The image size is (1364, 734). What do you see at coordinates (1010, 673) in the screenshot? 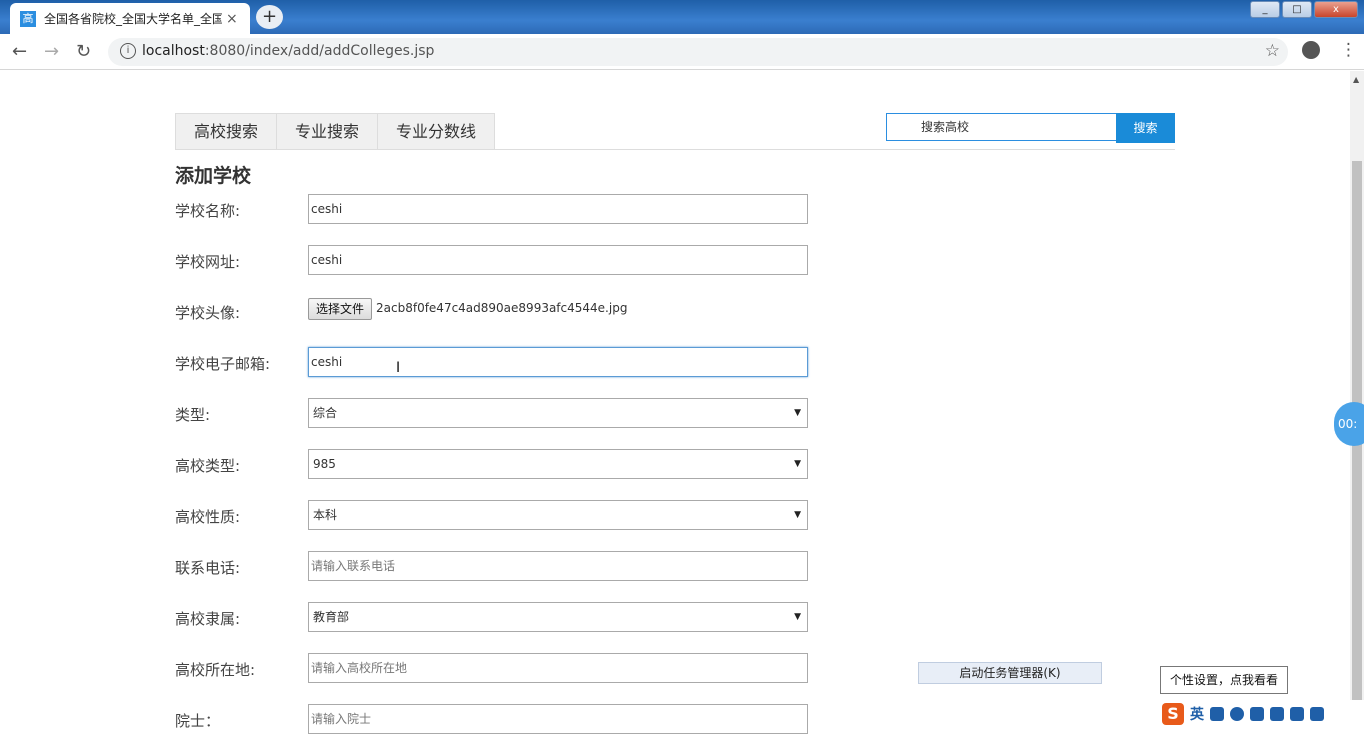
I see `task-manager-button: 启动任务管理器(K)` at bounding box center [1010, 673].